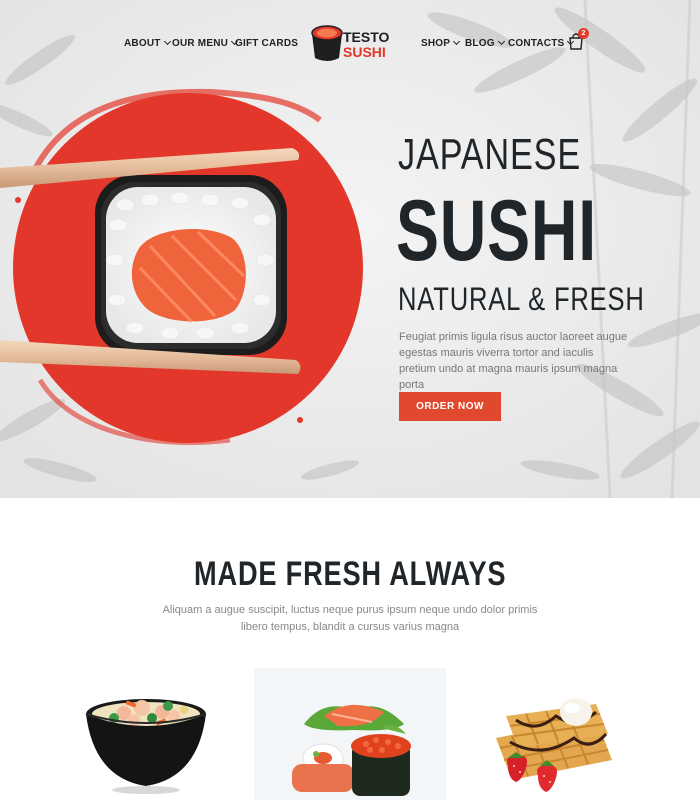 Image resolution: width=700 pixels, height=800 pixels. I want to click on site-logo: TESTO SUSHI, so click(351, 43).